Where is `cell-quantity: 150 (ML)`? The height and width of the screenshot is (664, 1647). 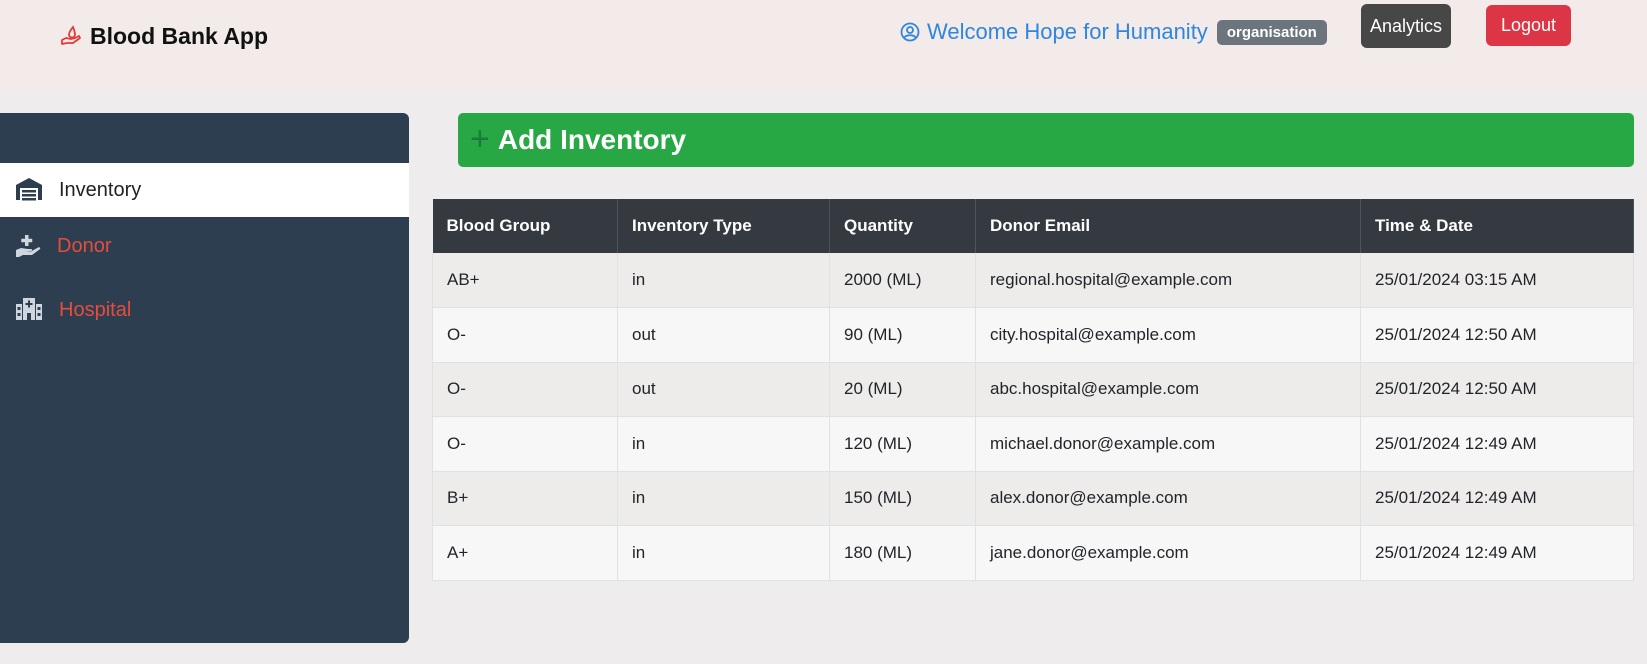
cell-quantity: 150 (ML) is located at coordinates (902, 498).